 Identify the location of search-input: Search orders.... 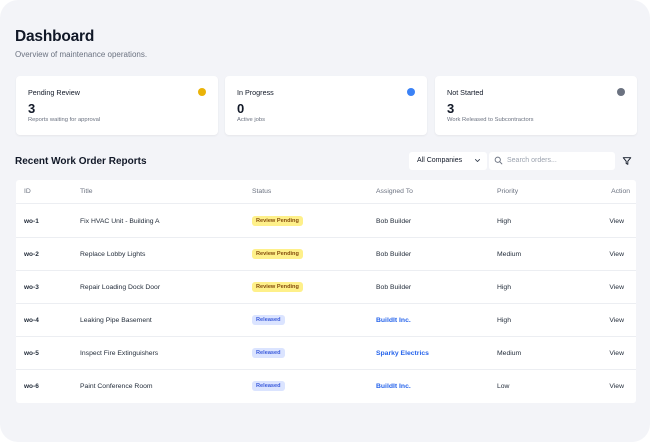
(552, 161).